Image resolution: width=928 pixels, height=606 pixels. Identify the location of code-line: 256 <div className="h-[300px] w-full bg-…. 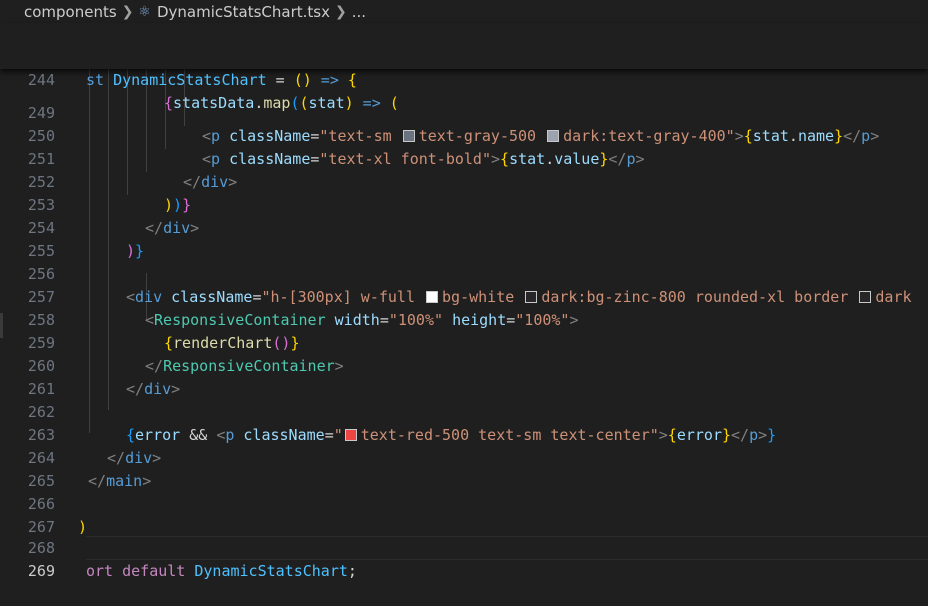
(464, 273).